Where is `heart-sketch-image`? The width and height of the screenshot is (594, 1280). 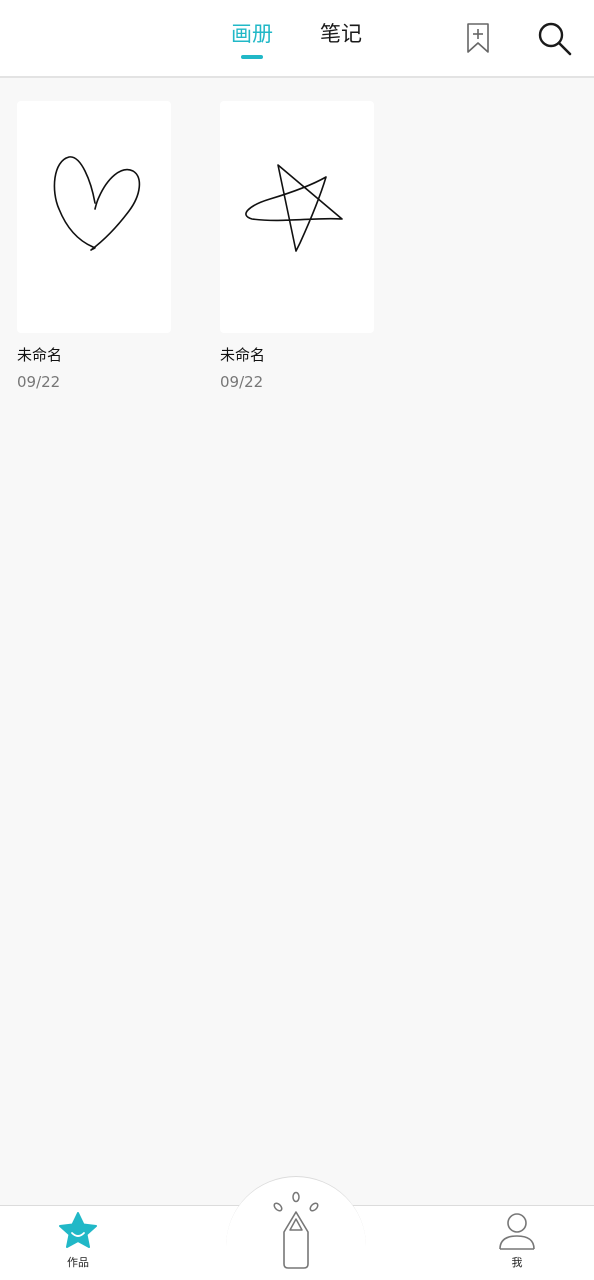
heart-sketch-image is located at coordinates (97, 203).